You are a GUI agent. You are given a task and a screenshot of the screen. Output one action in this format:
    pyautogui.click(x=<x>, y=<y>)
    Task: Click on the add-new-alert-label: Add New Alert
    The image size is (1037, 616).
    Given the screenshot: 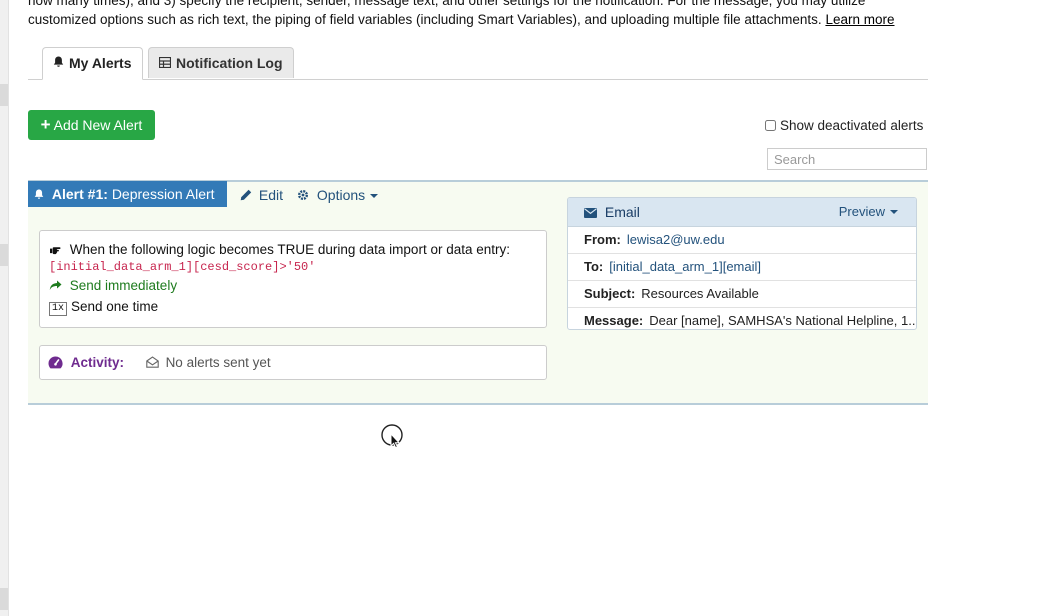 What is the action you would take?
    pyautogui.click(x=98, y=125)
    